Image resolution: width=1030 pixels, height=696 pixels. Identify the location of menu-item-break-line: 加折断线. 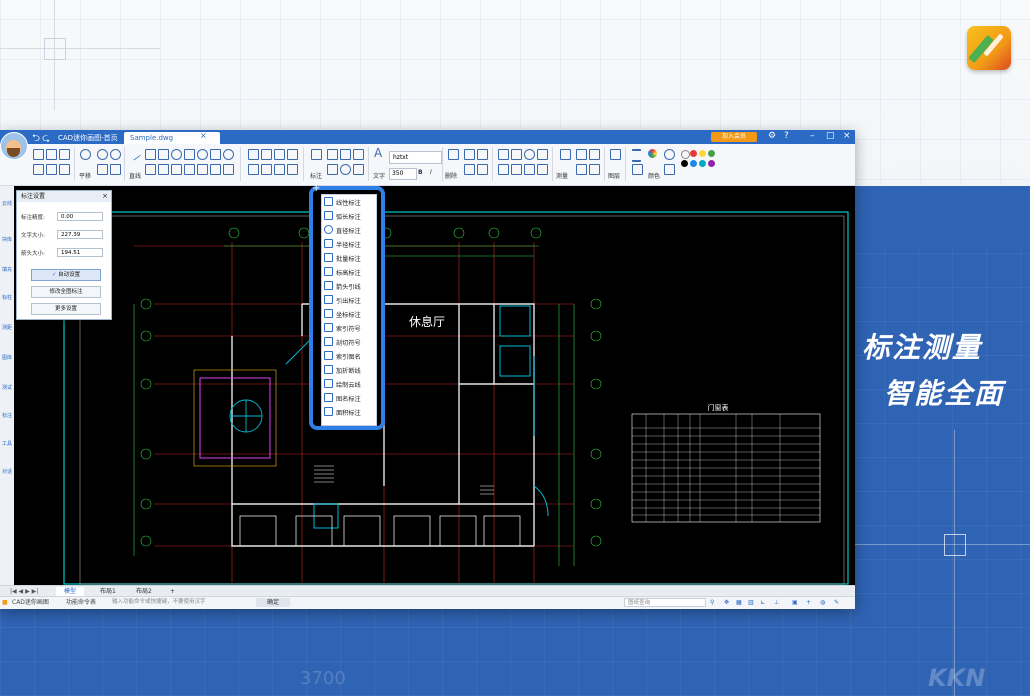
(349, 371).